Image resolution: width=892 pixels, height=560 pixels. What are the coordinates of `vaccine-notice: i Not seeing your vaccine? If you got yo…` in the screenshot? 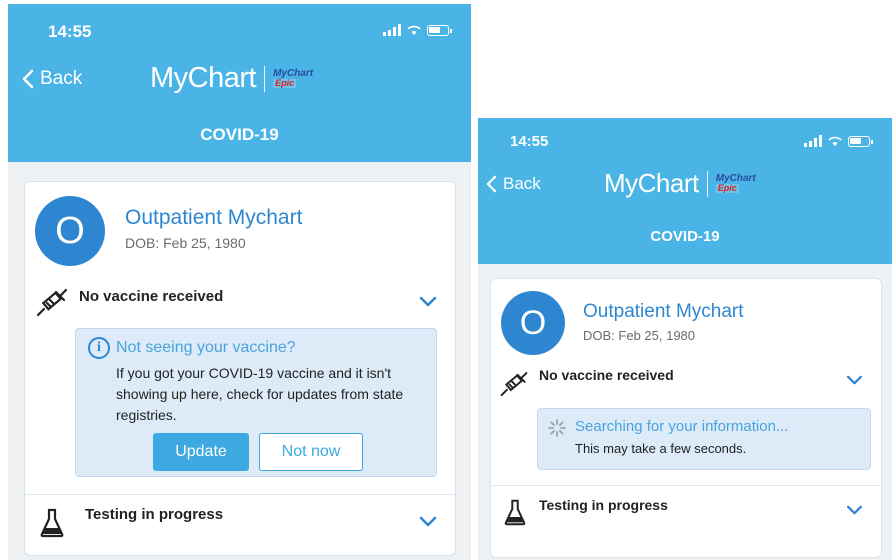 It's located at (256, 402).